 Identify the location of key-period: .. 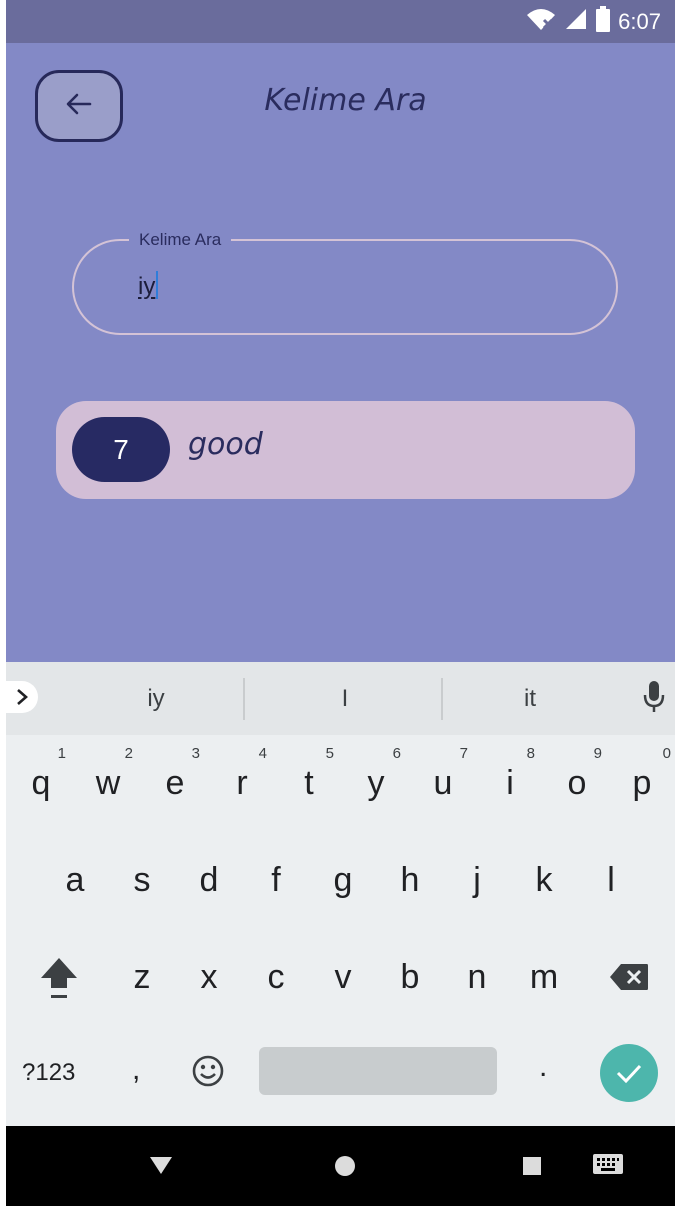
(543, 1067).